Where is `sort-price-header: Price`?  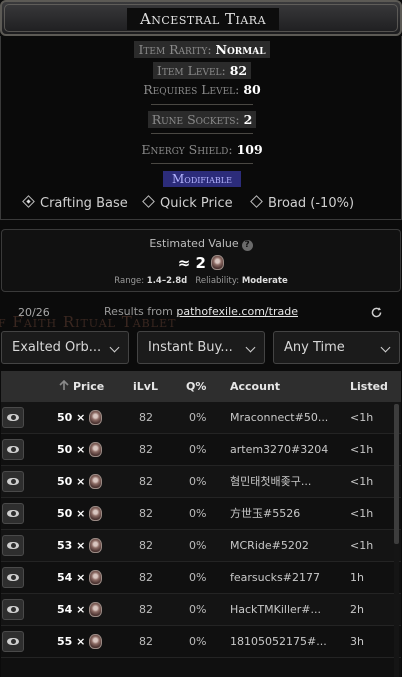
sort-price-header: Price is located at coordinates (81, 386).